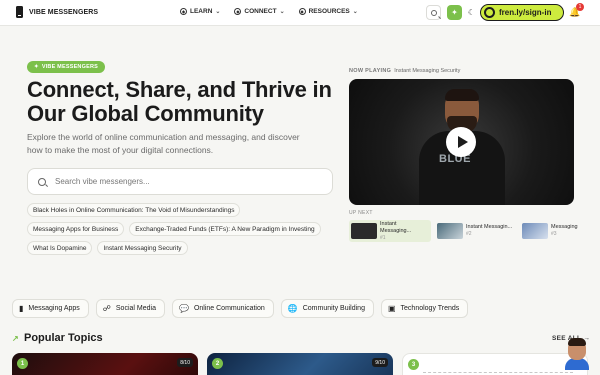 The height and width of the screenshot is (375, 600). I want to click on category-messaging-apps: ▮ Messaging Apps, so click(50, 308).